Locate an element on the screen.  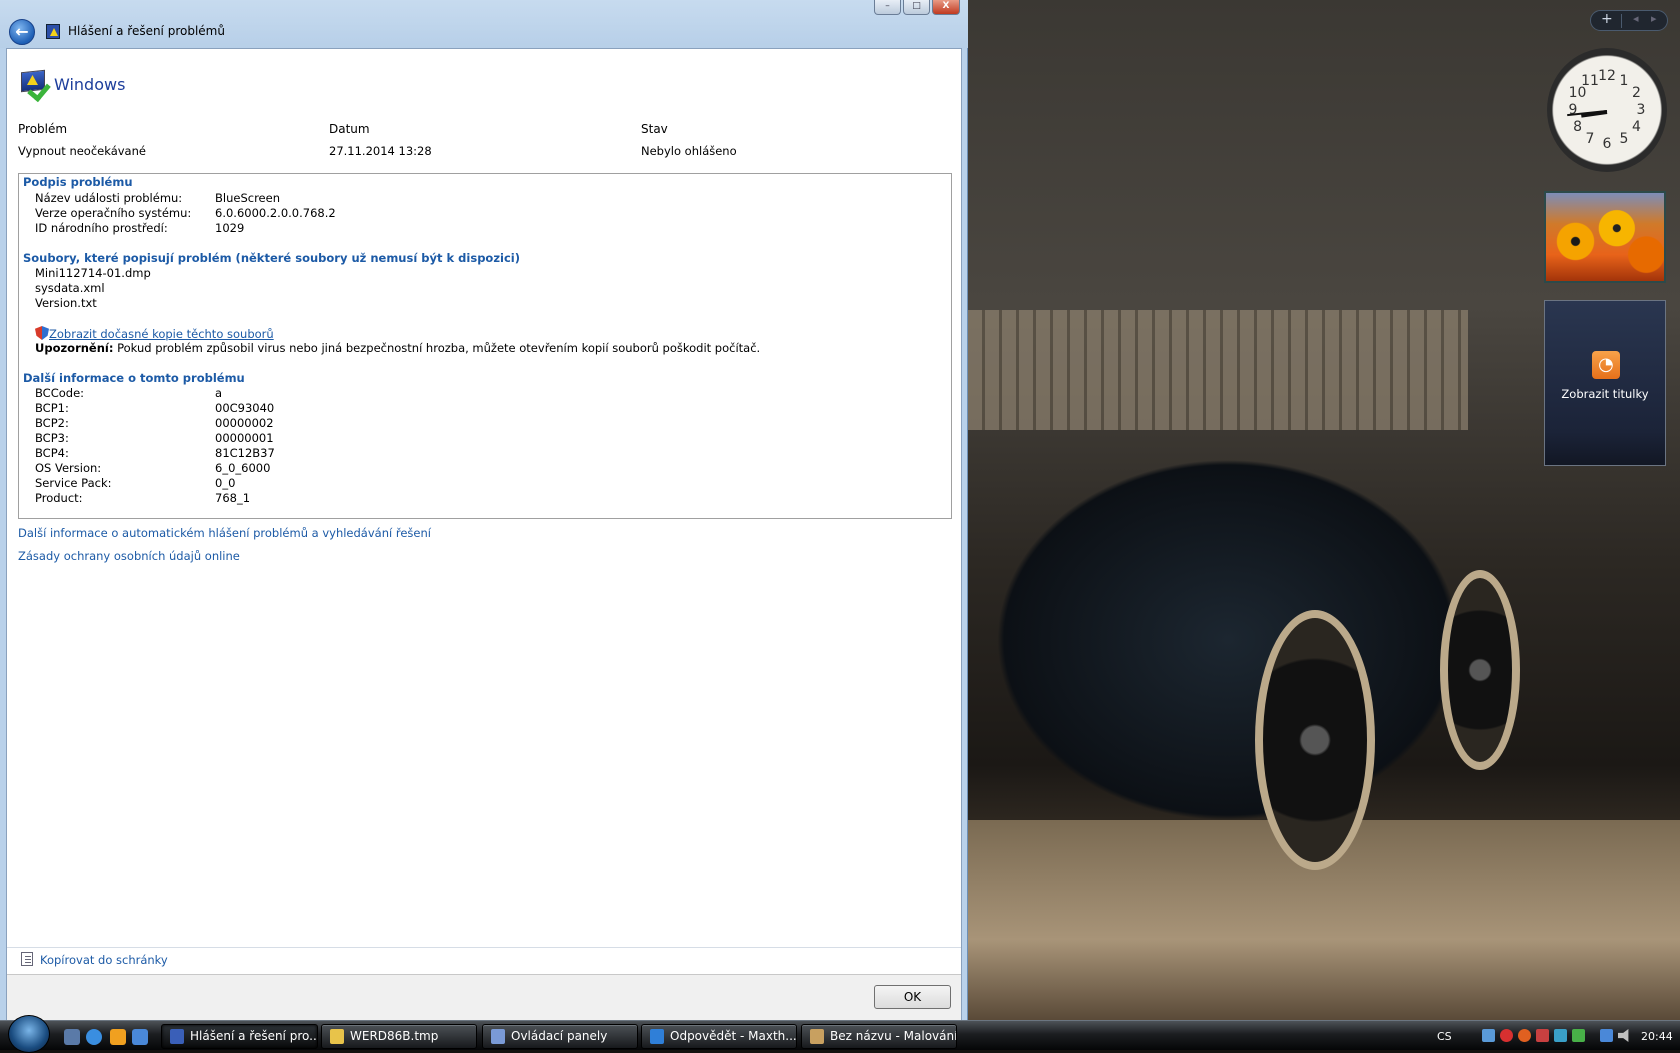
uac-shield-icon is located at coordinates (42, 333).